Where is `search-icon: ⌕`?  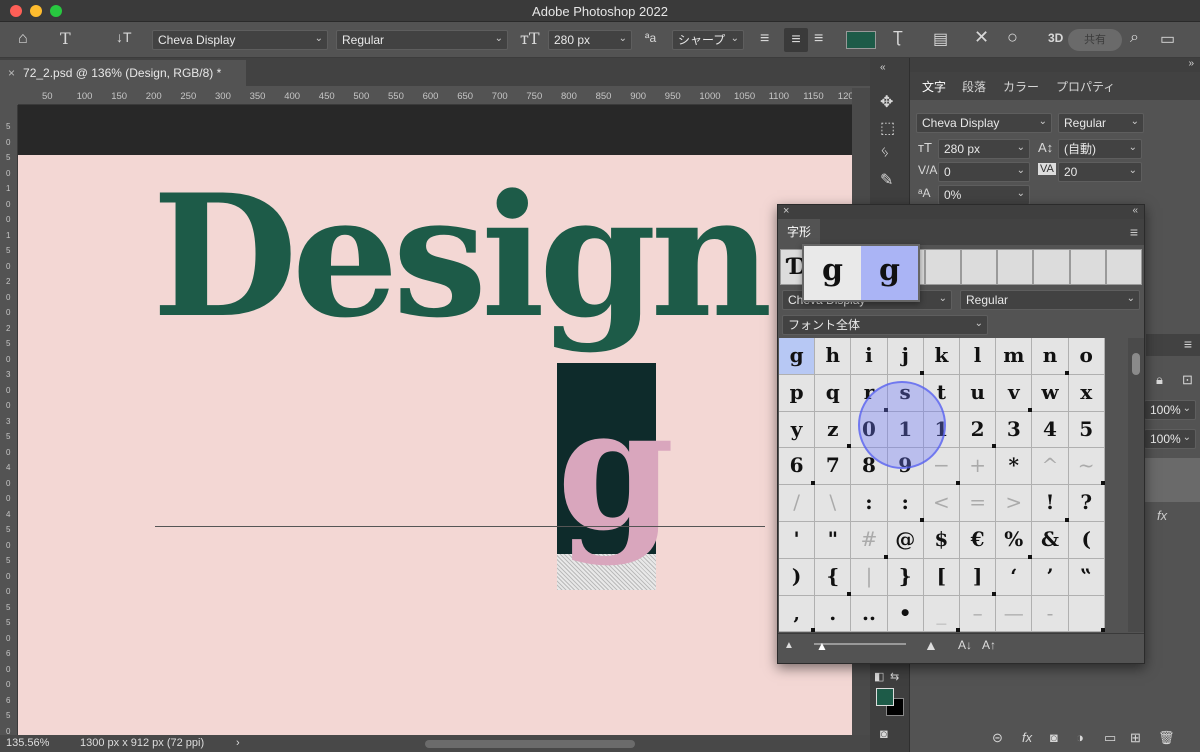
search-icon: ⌕ is located at coordinates (1134, 38).